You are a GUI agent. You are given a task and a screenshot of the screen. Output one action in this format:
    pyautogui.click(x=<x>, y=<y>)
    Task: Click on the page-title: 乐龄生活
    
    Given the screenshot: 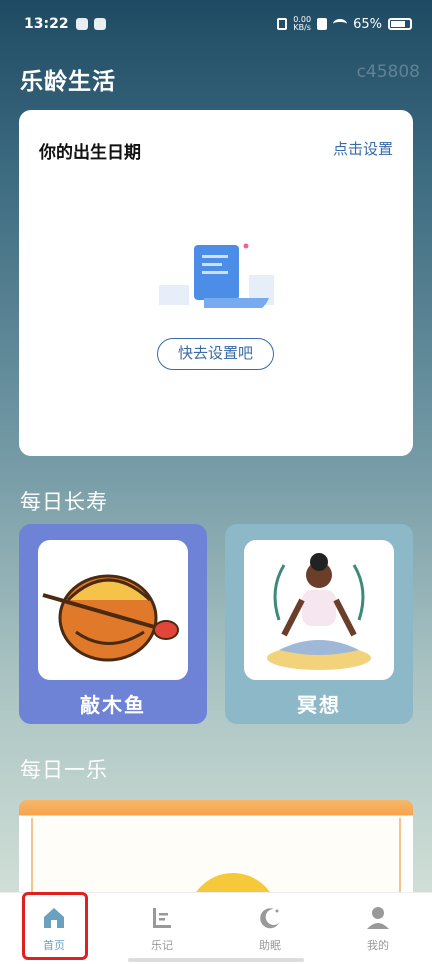 What is the action you would take?
    pyautogui.click(x=68, y=82)
    